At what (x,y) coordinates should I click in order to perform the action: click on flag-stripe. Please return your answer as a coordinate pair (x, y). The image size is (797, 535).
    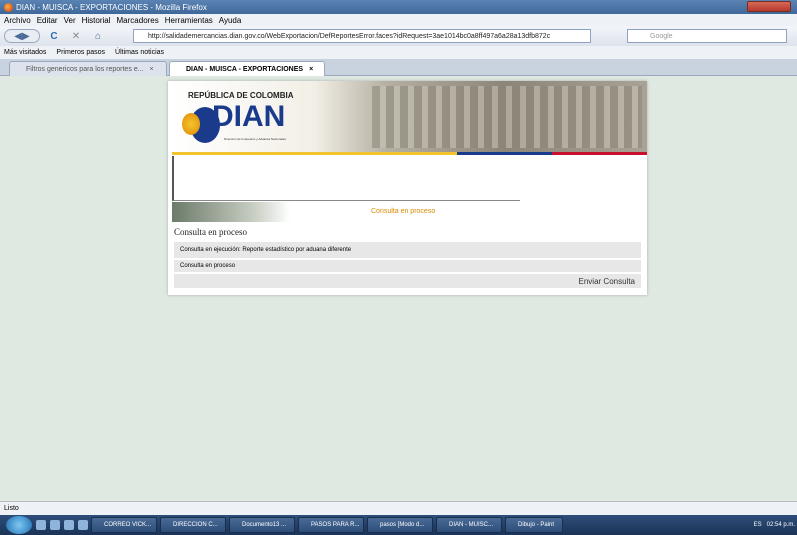
    Looking at the image, I should click on (409, 153).